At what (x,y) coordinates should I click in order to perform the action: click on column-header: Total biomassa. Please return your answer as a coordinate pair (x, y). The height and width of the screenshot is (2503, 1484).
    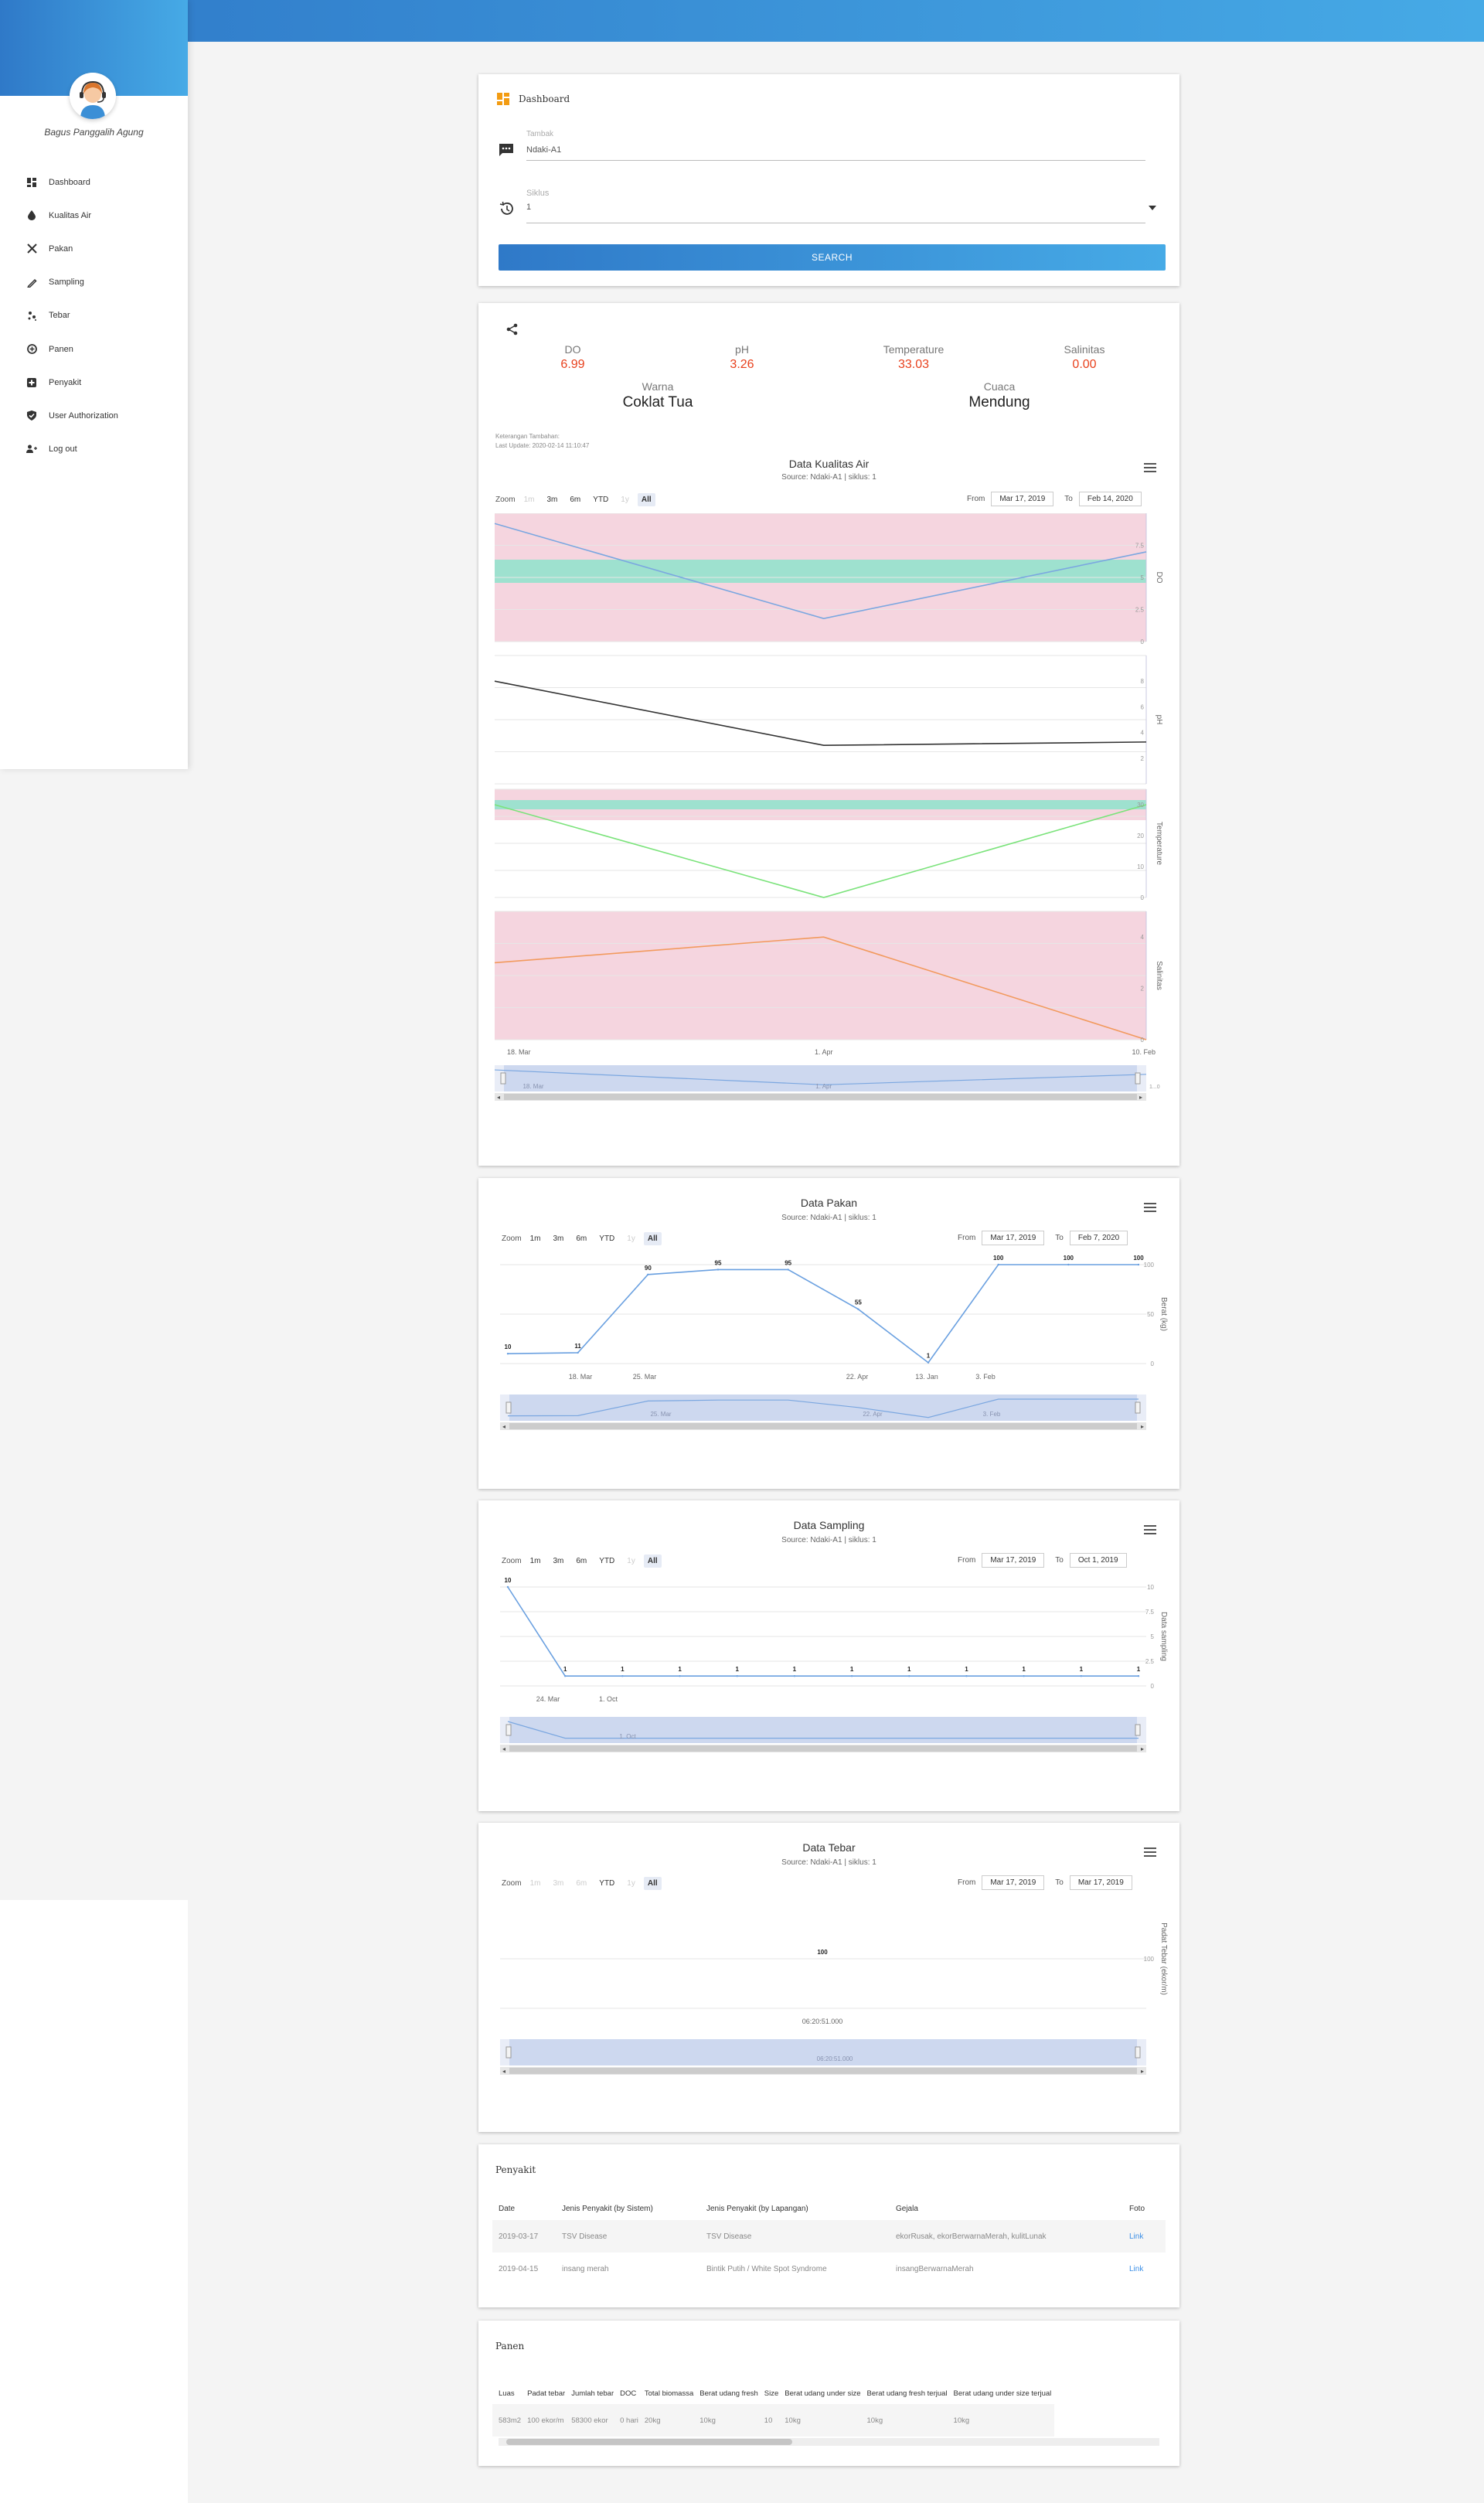
    Looking at the image, I should click on (669, 2393).